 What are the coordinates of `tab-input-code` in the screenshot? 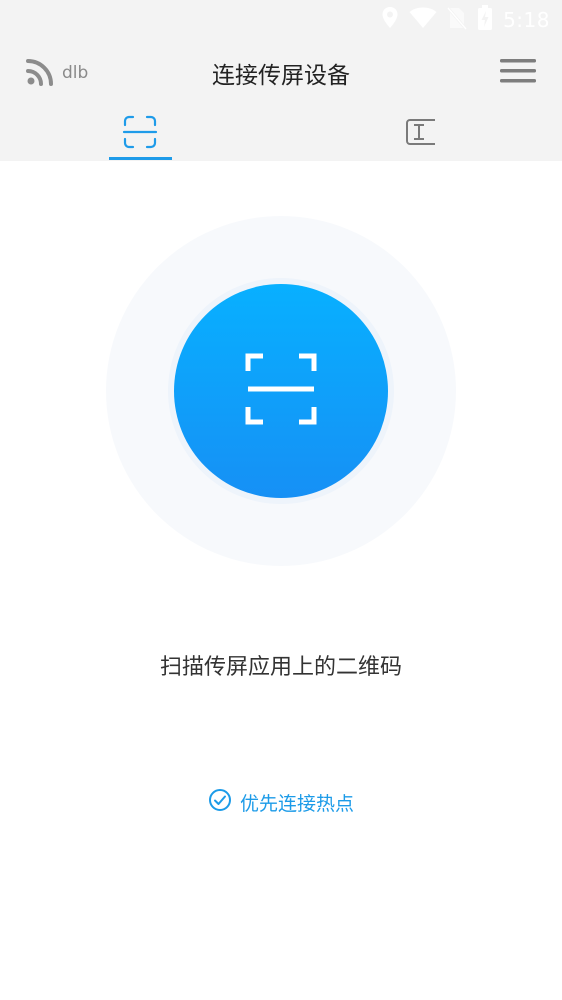 It's located at (421, 131).